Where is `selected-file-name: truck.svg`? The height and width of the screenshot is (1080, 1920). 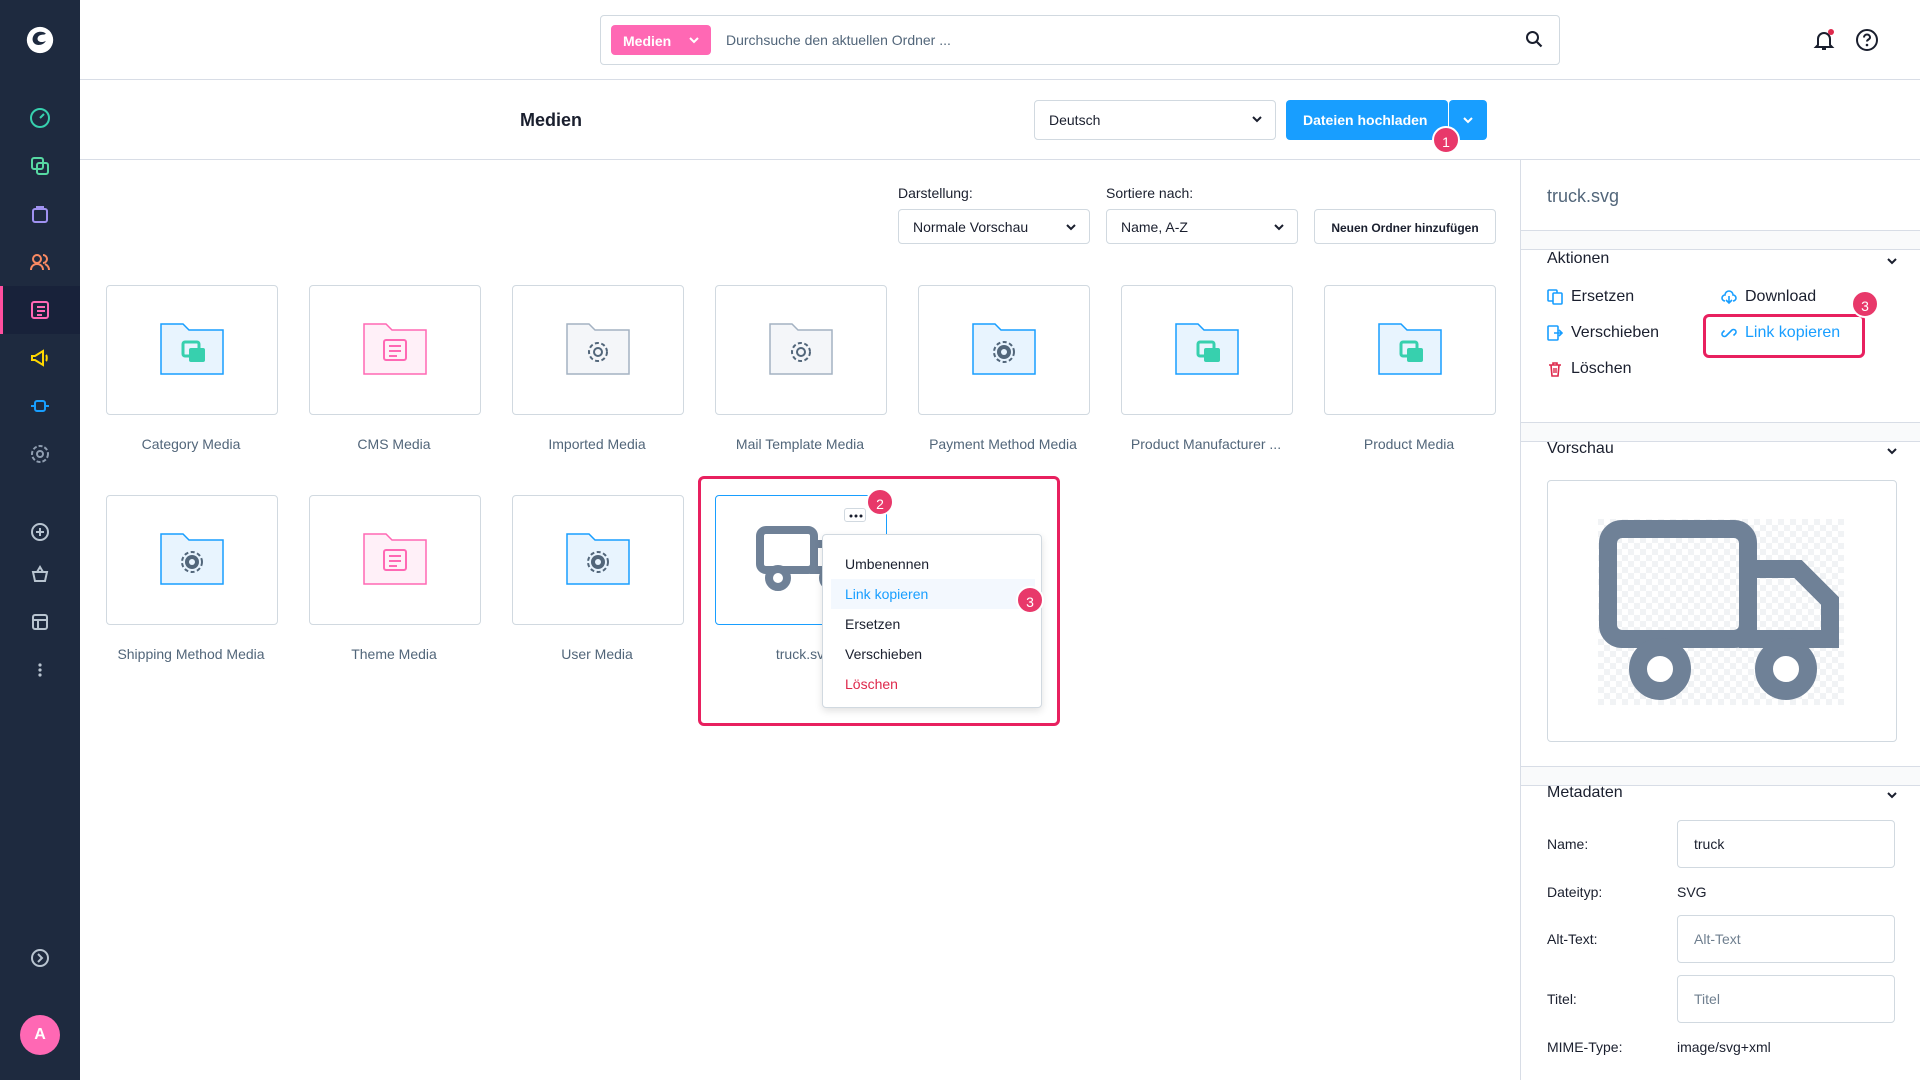 selected-file-name: truck.svg is located at coordinates (1583, 196).